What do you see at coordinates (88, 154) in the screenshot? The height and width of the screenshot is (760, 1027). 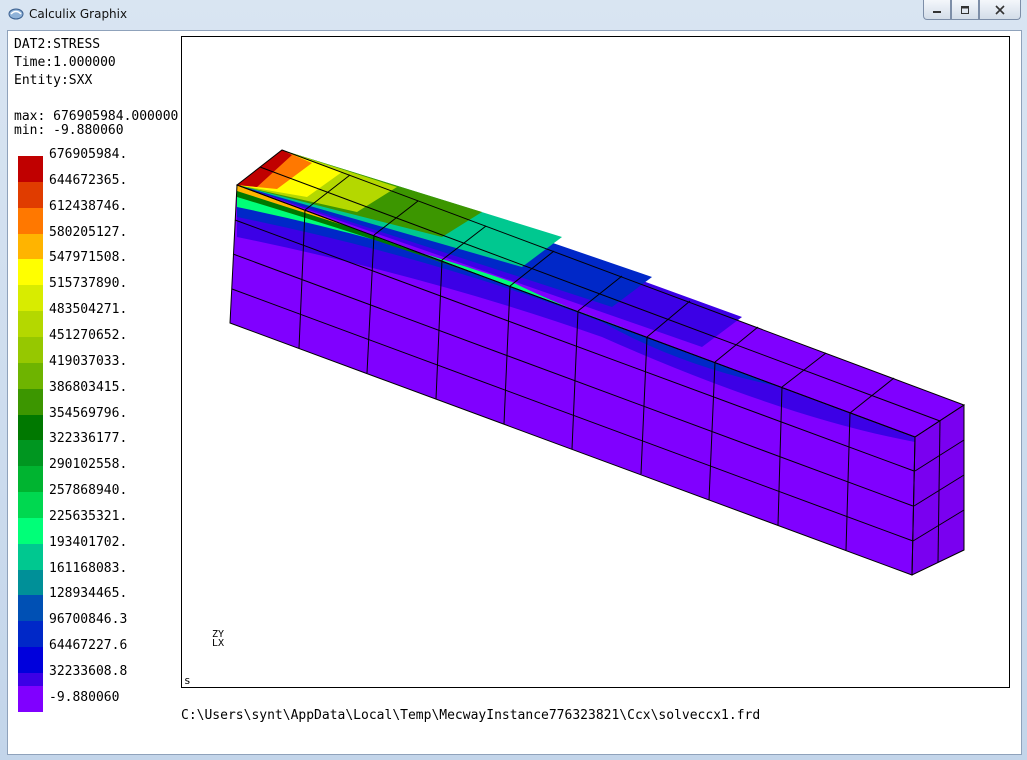 I see `legend-label: 676905984.` at bounding box center [88, 154].